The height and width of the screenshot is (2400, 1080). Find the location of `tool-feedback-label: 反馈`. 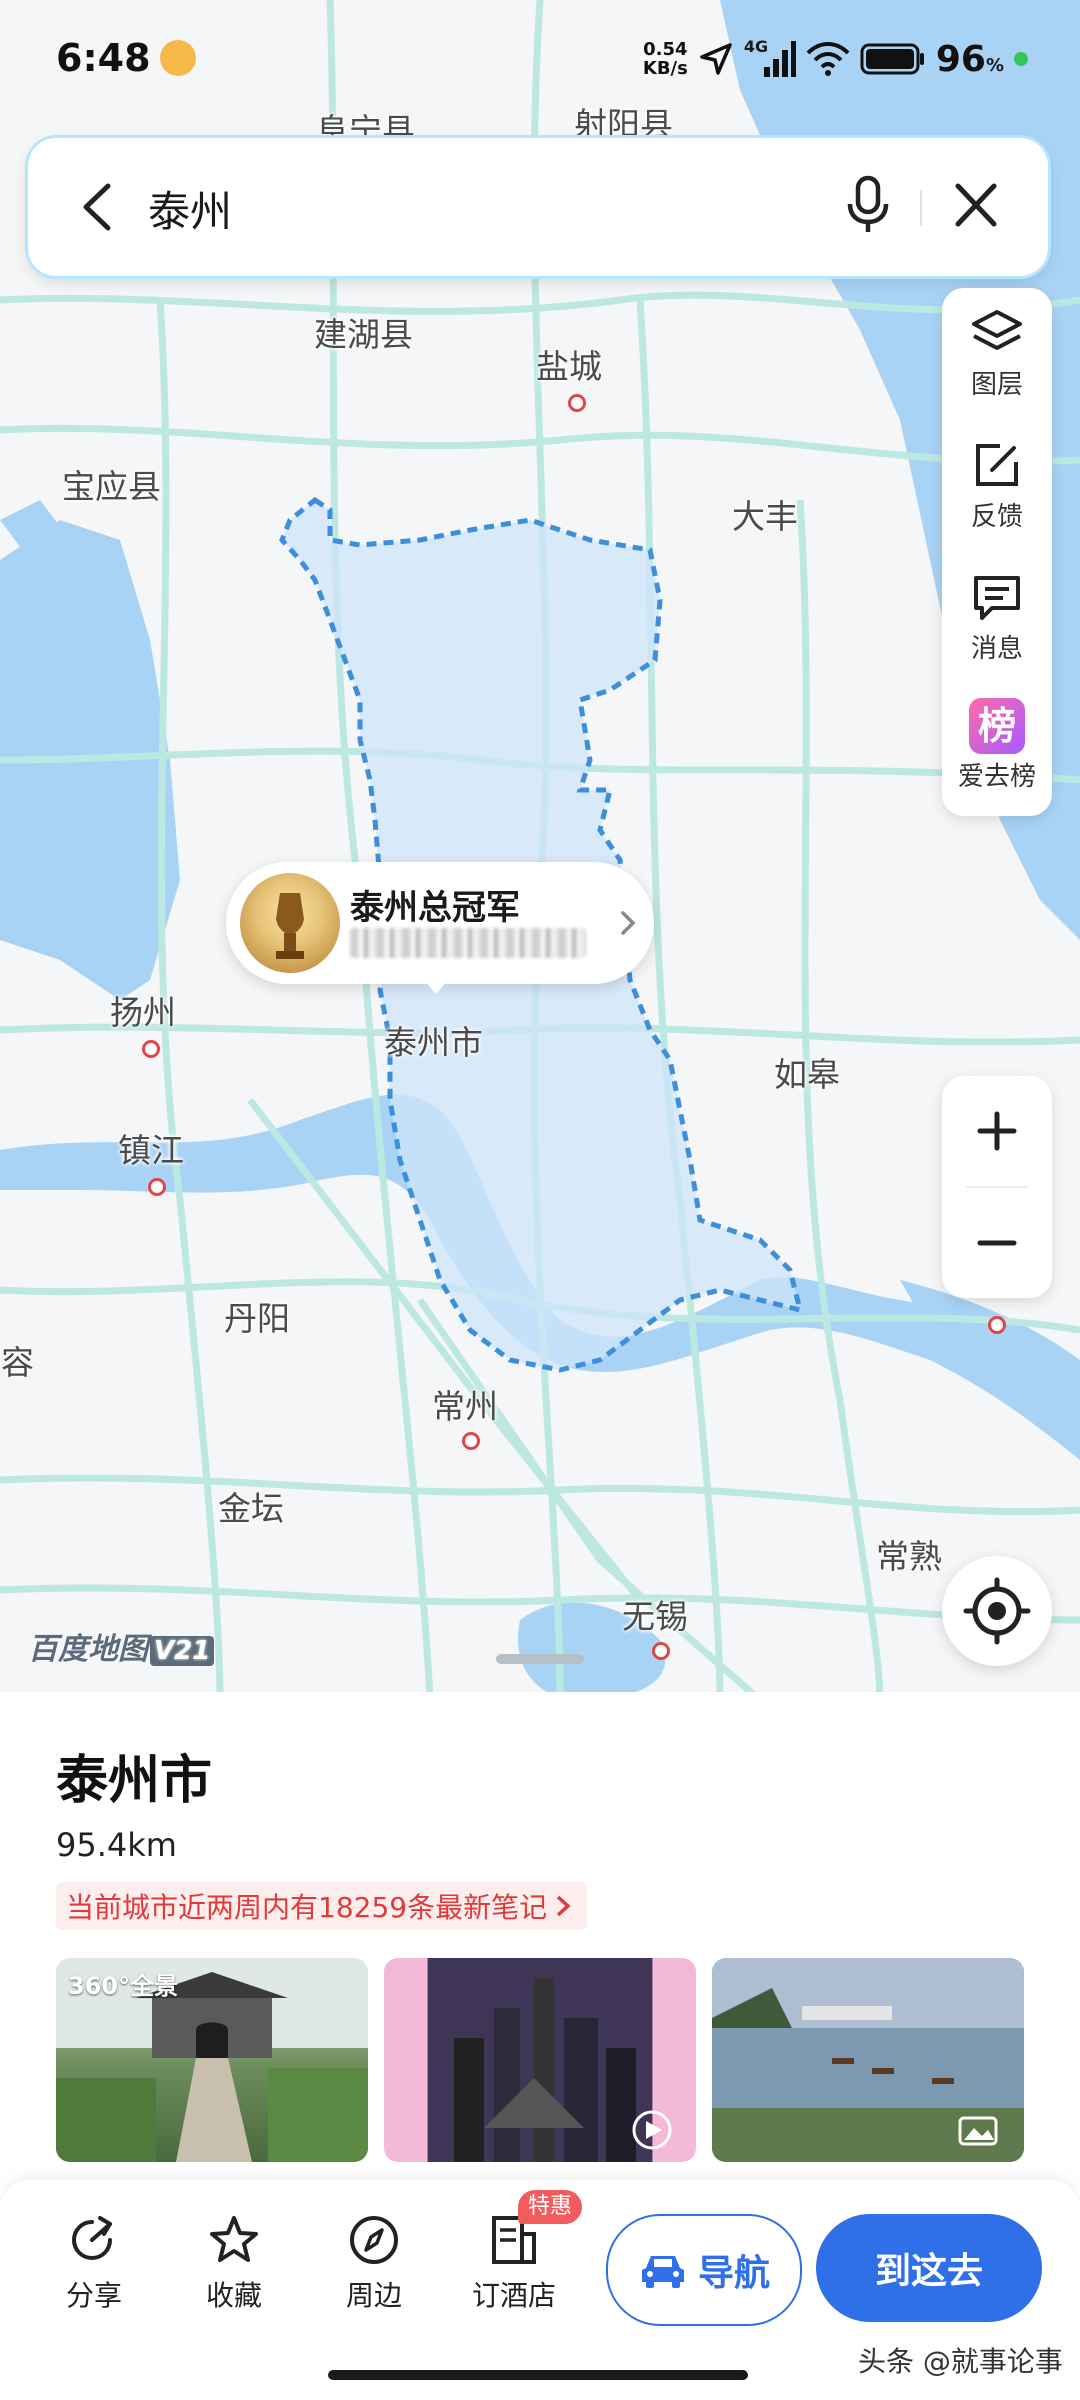

tool-feedback-label: 反馈 is located at coordinates (996, 517).